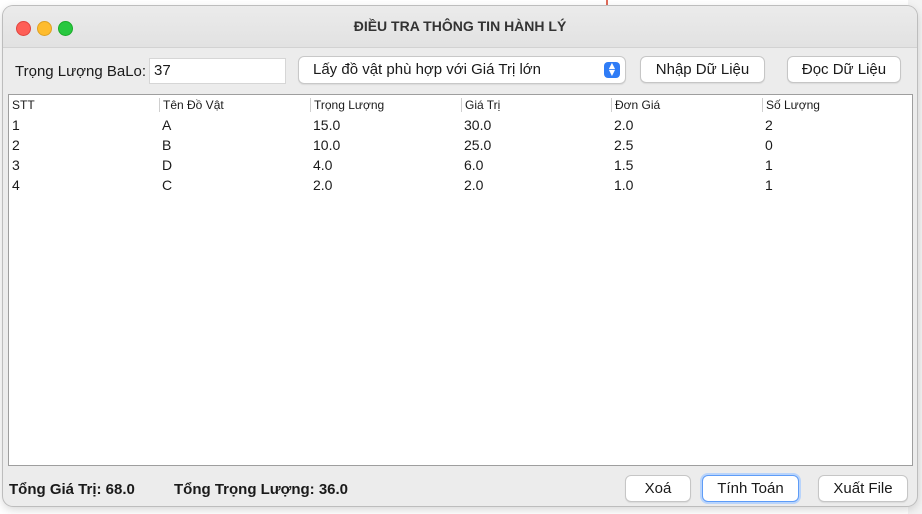 Image resolution: width=922 pixels, height=514 pixels. I want to click on read-data-button: Đọc Dữ Liệu, so click(844, 69).